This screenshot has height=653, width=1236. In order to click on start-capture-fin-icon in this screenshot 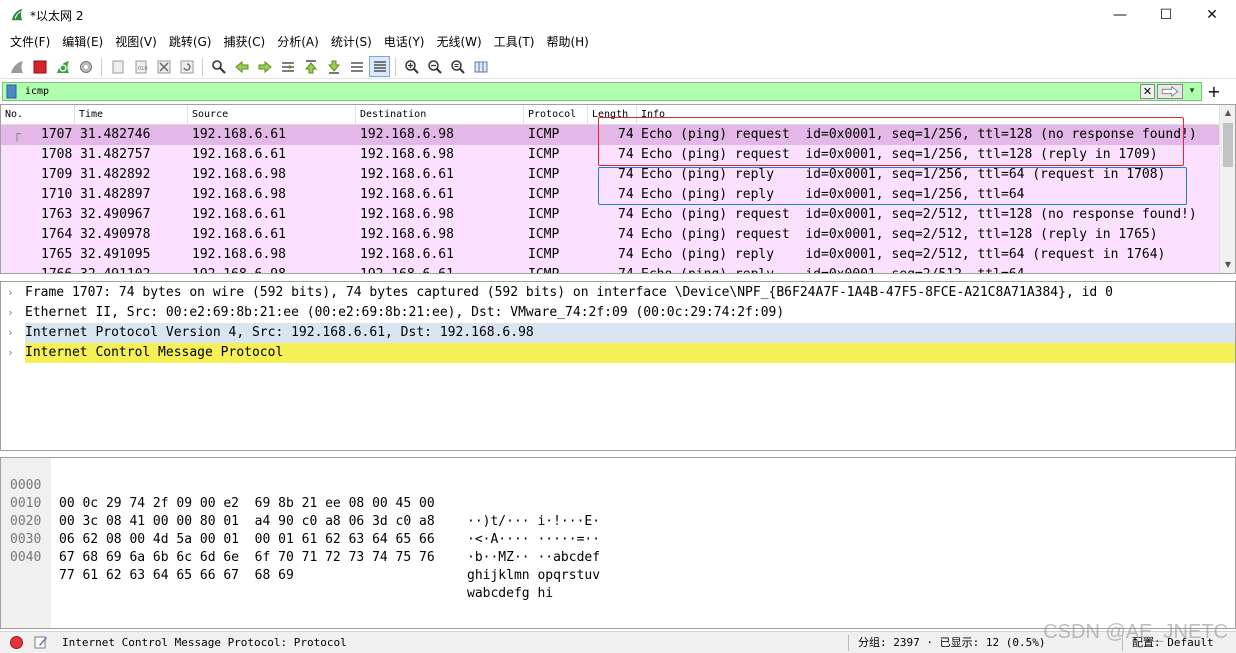, I will do `click(16, 66)`.